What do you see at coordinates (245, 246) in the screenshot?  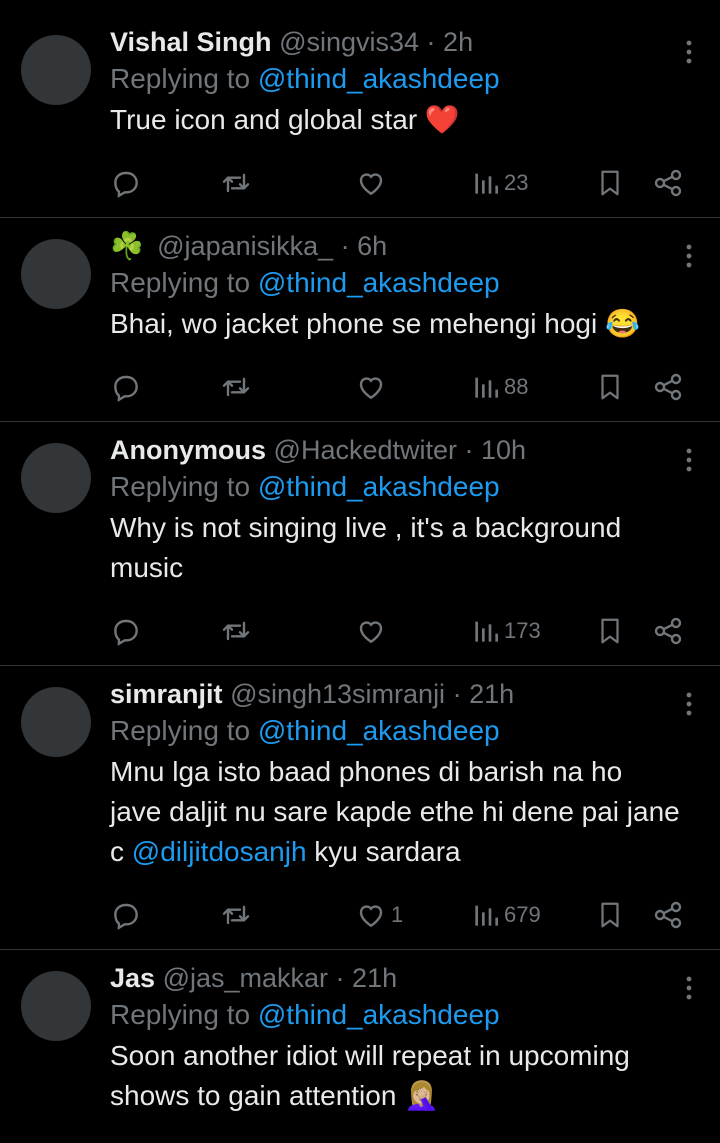 I see `user-handle: @japanisikka_` at bounding box center [245, 246].